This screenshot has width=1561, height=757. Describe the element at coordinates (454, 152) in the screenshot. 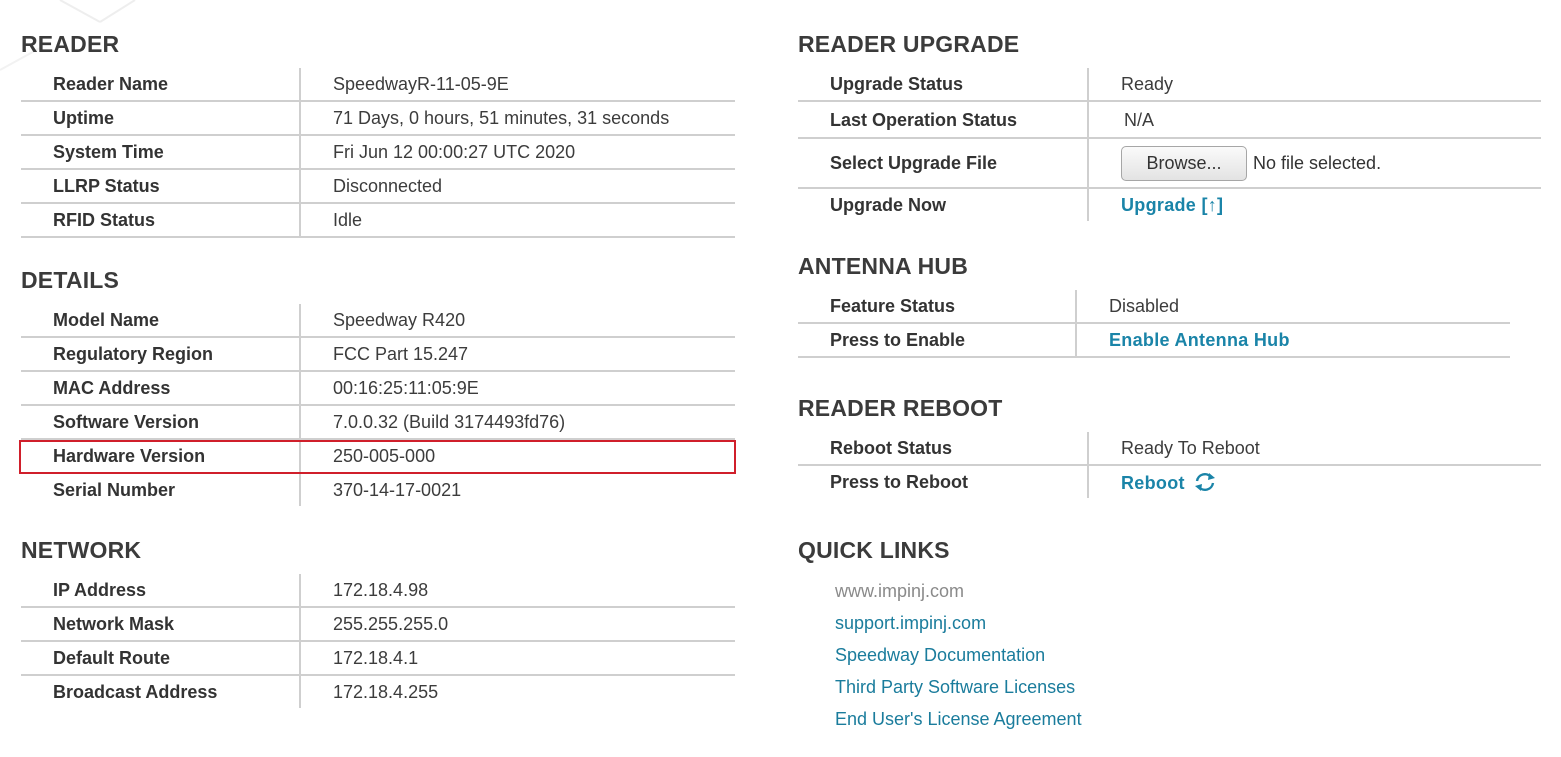

I see `system-time-value: Fri Jun 12 00:00:27 UTC 2020` at that location.